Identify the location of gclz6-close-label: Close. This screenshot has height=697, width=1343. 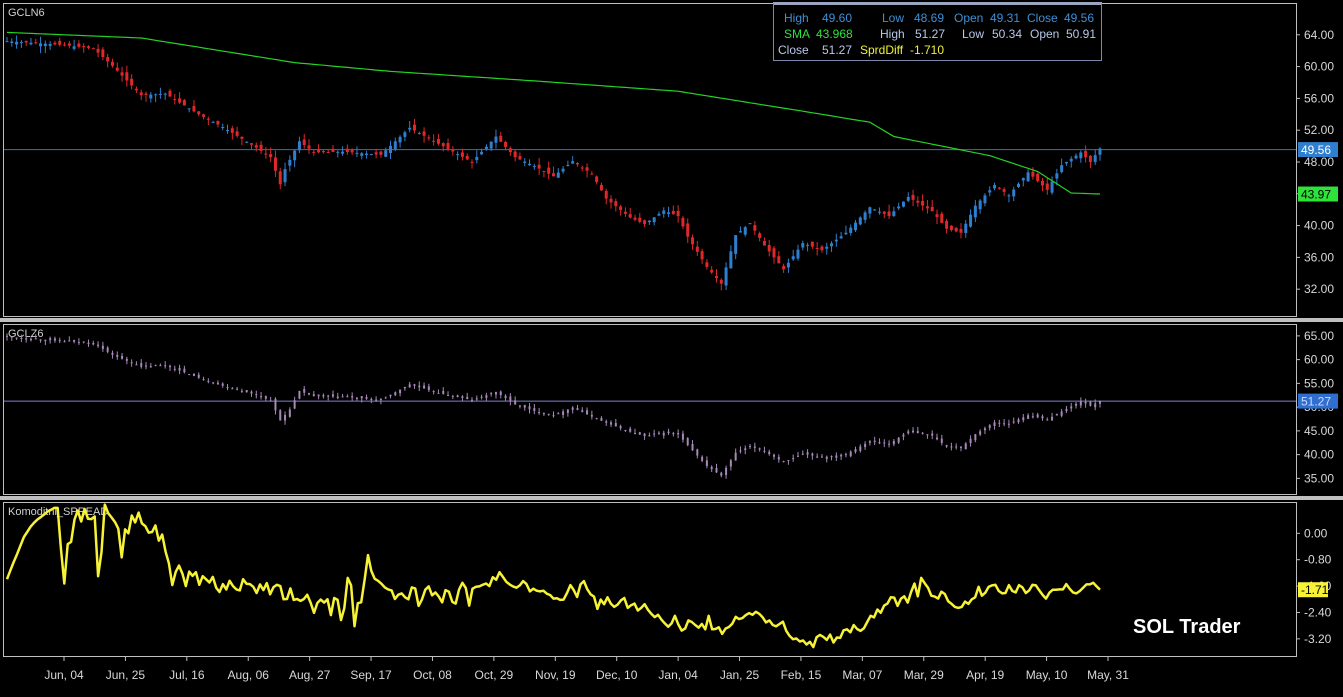
(793, 50).